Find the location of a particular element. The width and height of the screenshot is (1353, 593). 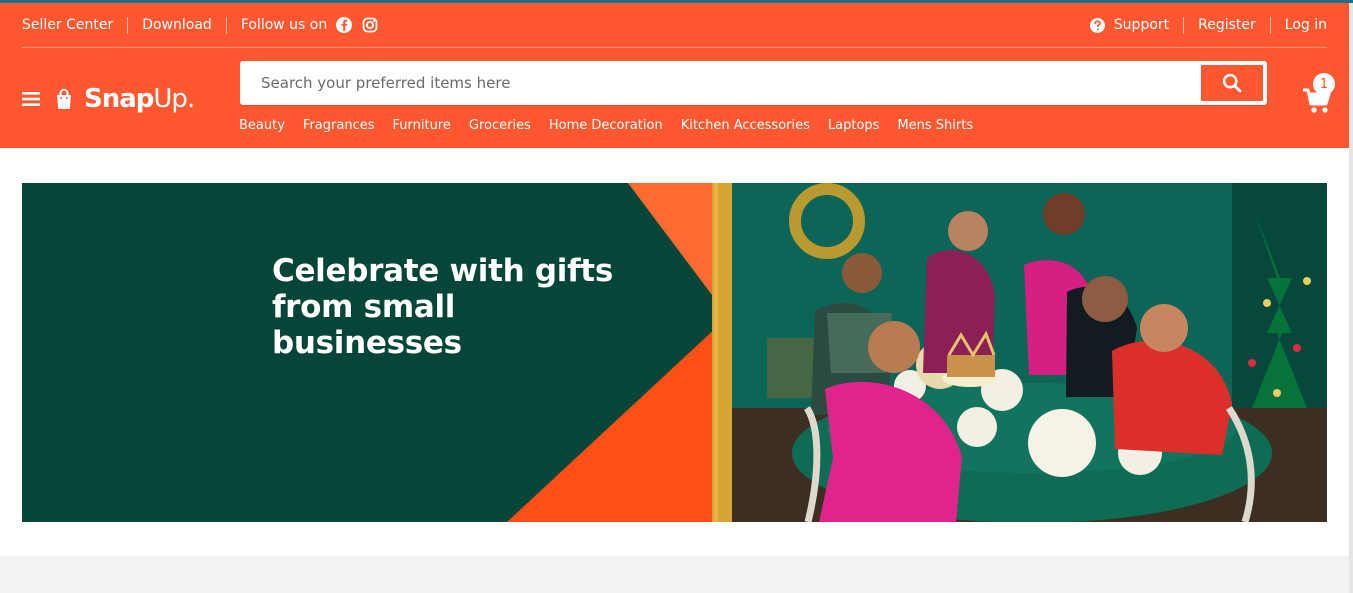

help-icon is located at coordinates (1097, 25).